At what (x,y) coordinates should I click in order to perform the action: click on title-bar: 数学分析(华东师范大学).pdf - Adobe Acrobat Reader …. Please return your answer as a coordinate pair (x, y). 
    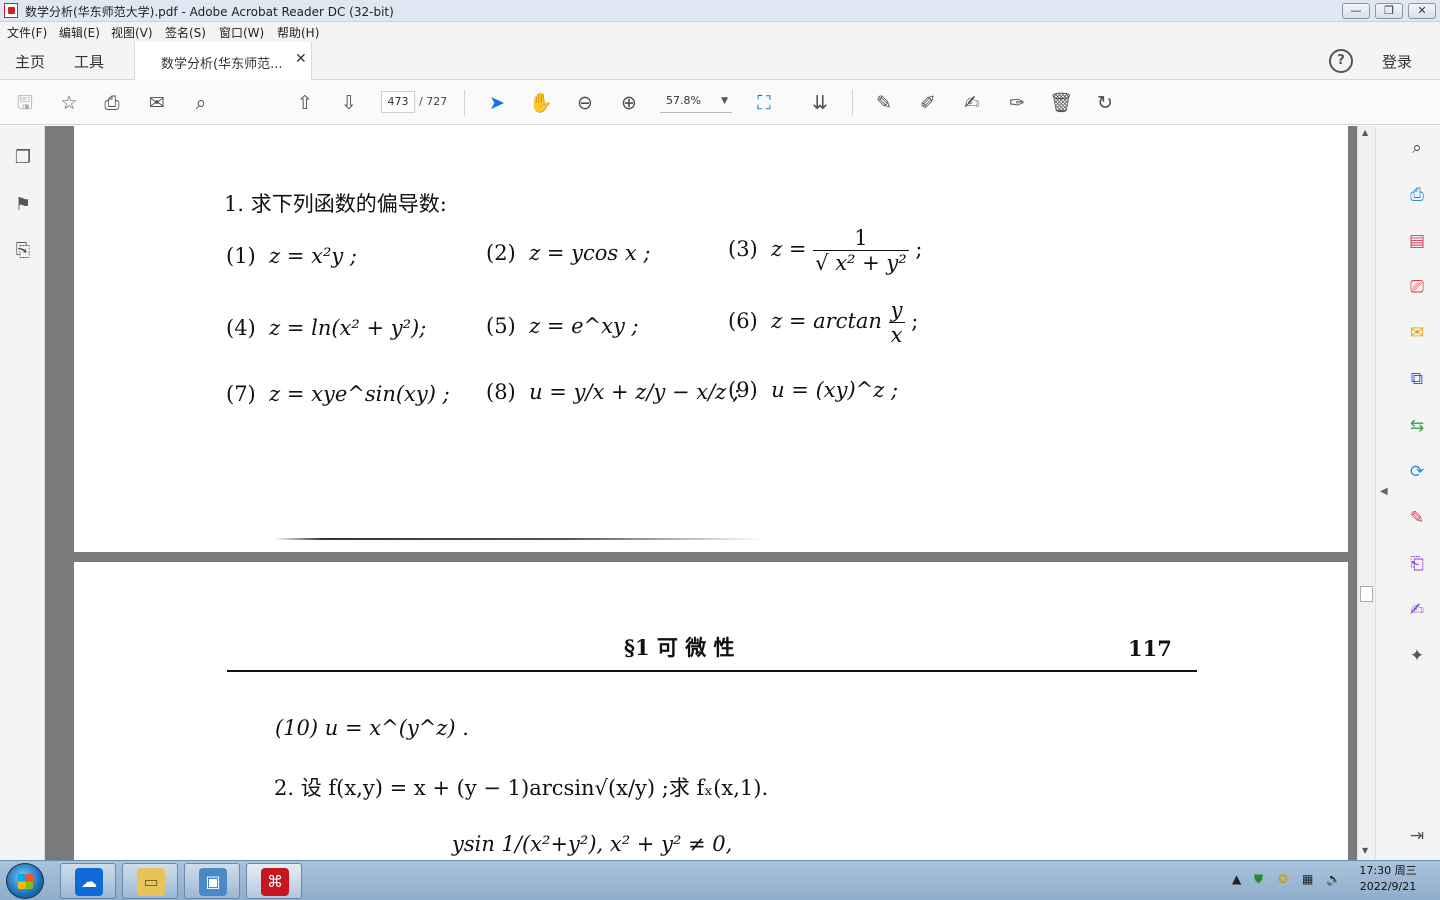
    Looking at the image, I should click on (720, 11).